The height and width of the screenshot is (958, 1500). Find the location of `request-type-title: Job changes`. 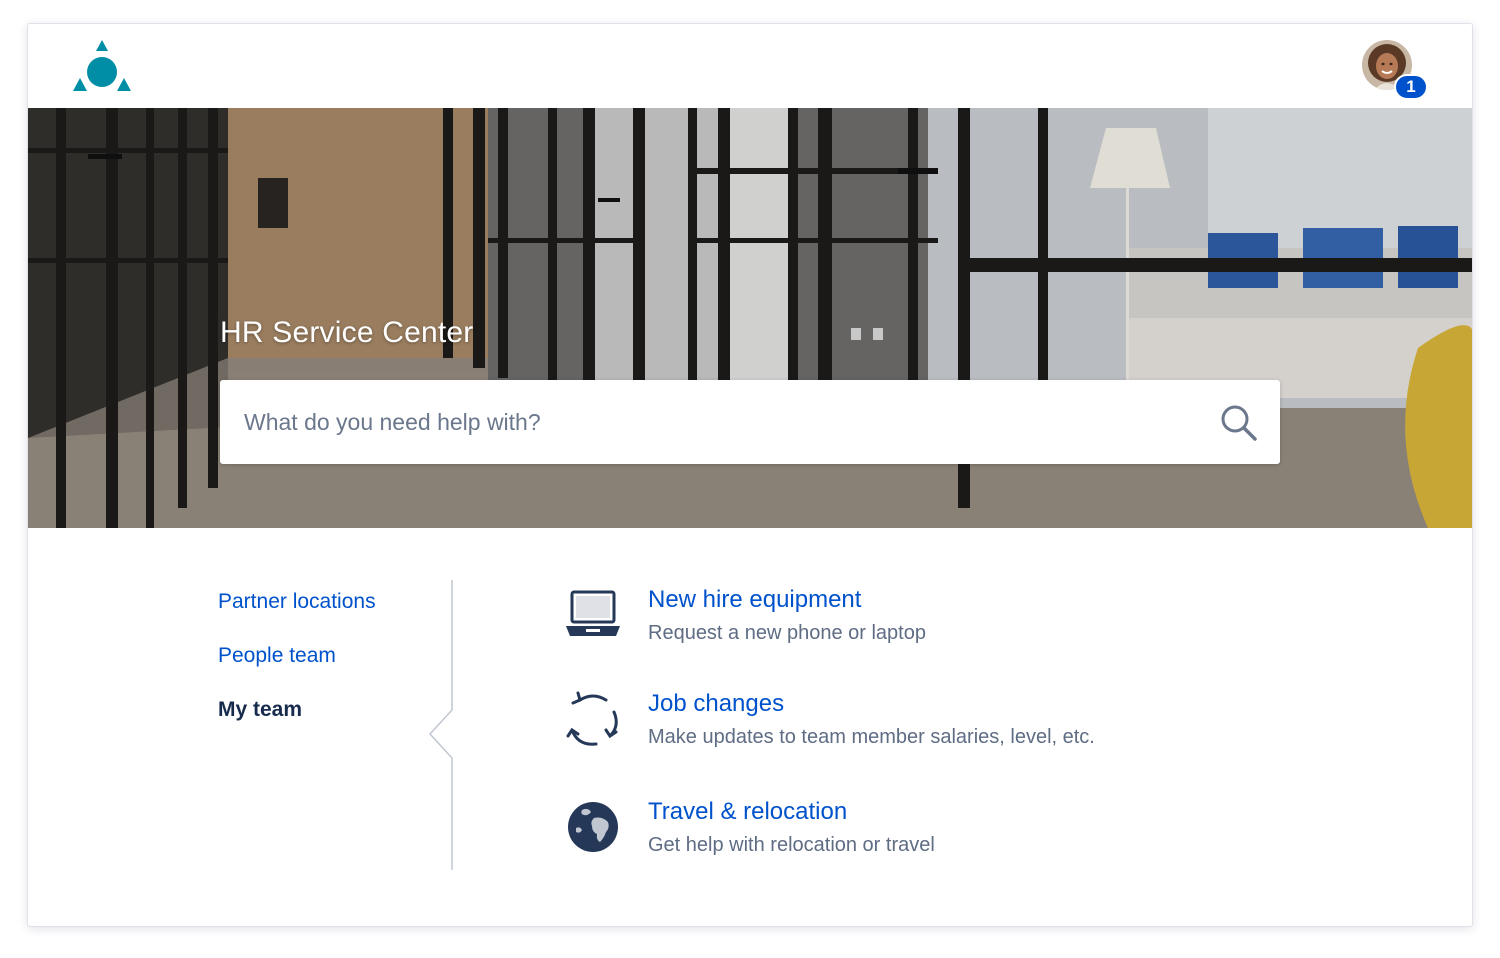

request-type-title: Job changes is located at coordinates (716, 704).